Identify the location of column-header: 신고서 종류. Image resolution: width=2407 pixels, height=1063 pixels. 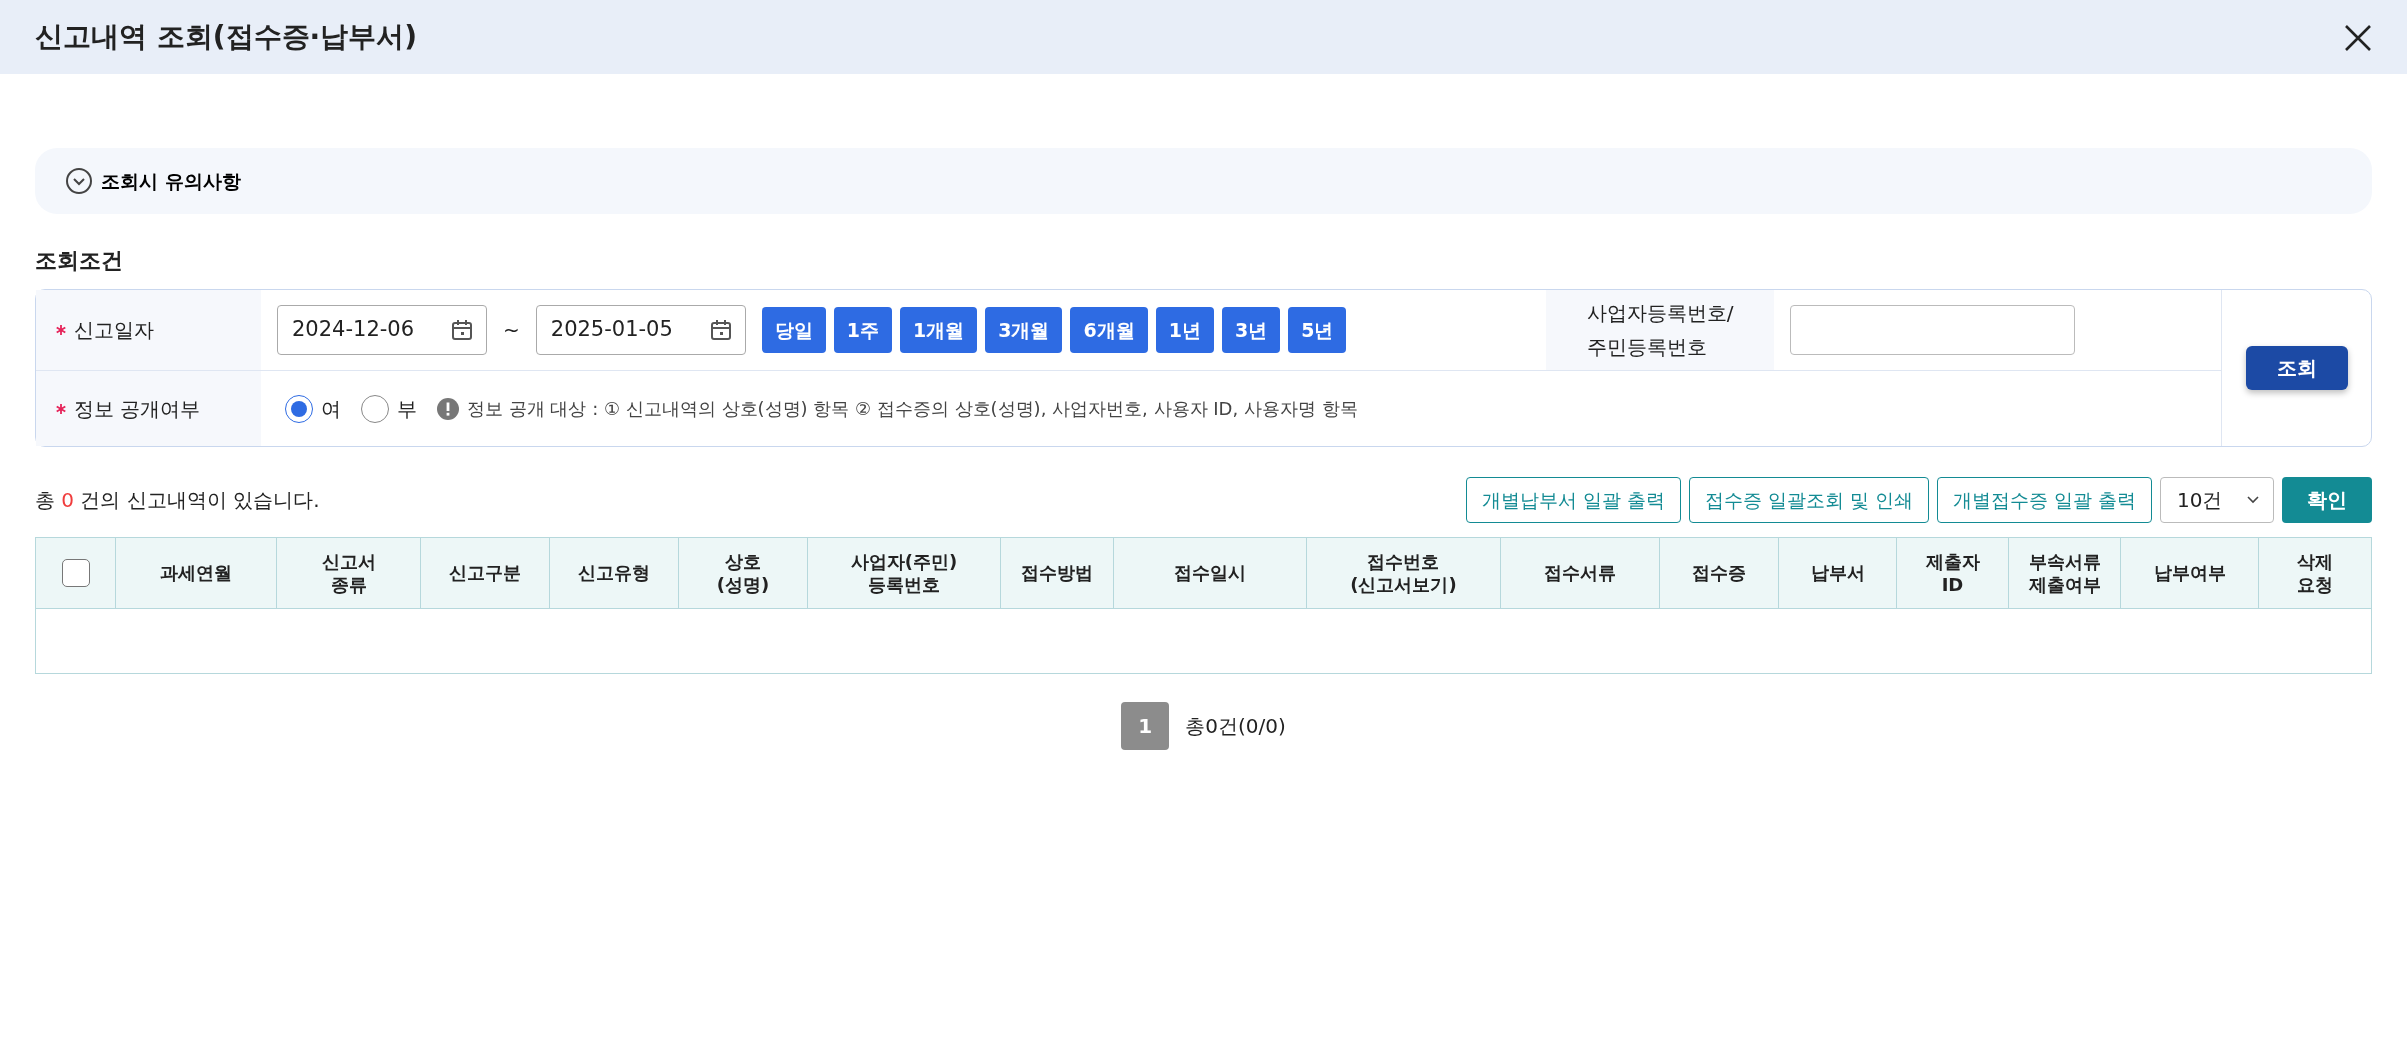
(349, 573).